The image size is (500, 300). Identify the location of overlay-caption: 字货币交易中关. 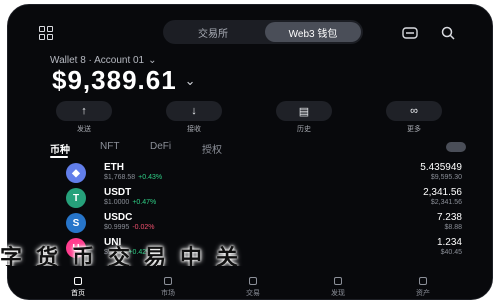
(126, 255).